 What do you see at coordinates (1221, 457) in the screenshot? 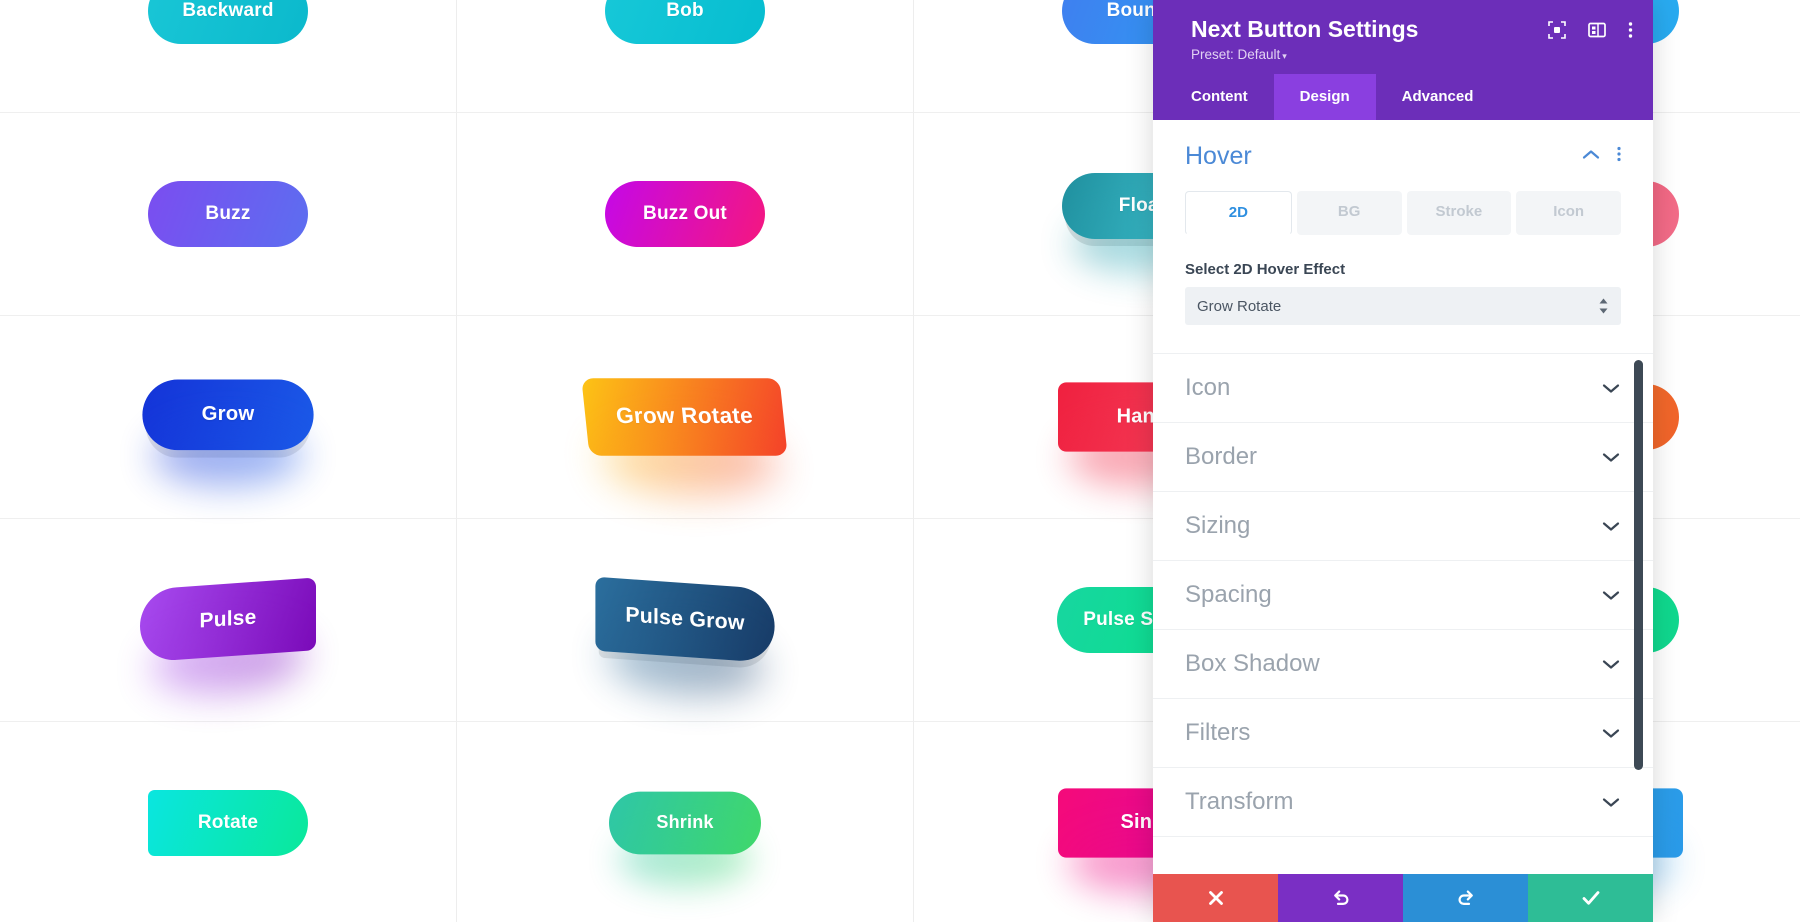
I see `accordion-label: Border` at bounding box center [1221, 457].